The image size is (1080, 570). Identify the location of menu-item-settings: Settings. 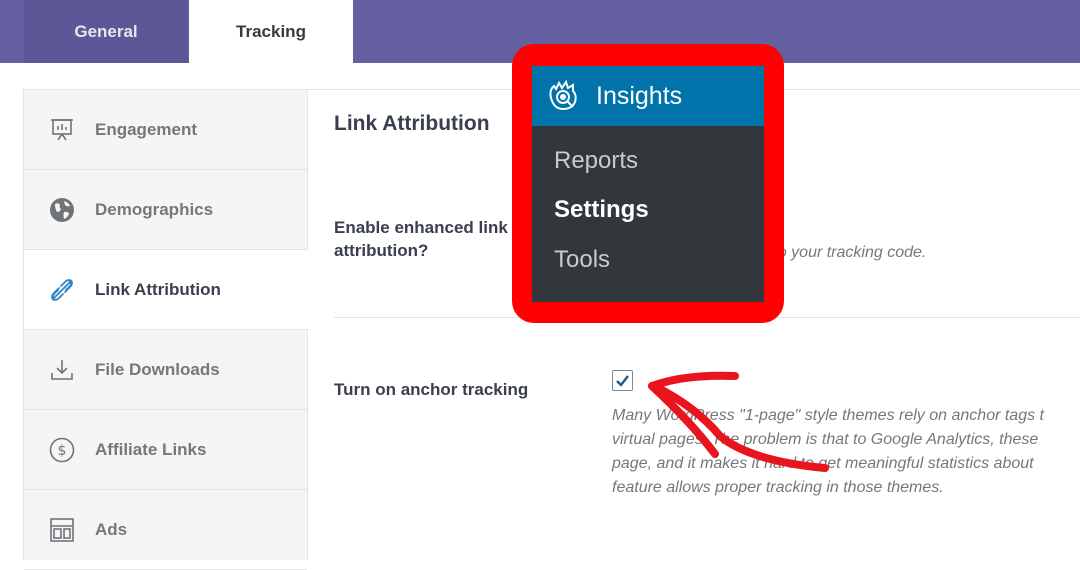
(601, 210).